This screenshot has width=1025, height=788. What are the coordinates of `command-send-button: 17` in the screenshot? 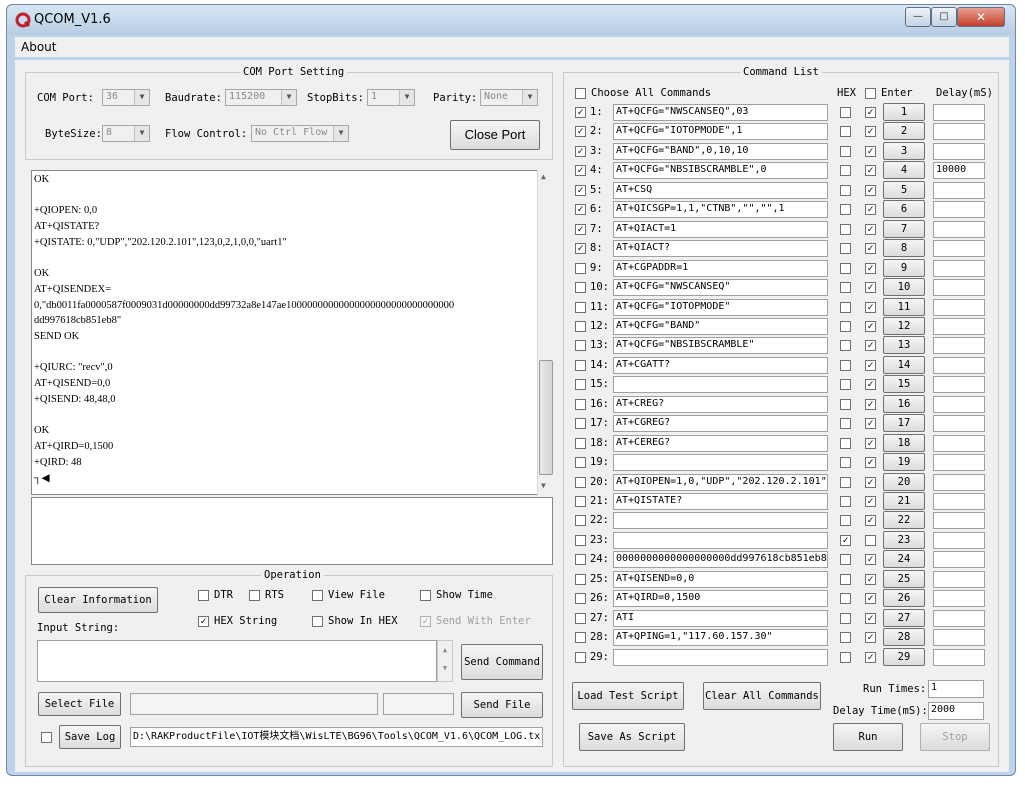 It's located at (904, 423).